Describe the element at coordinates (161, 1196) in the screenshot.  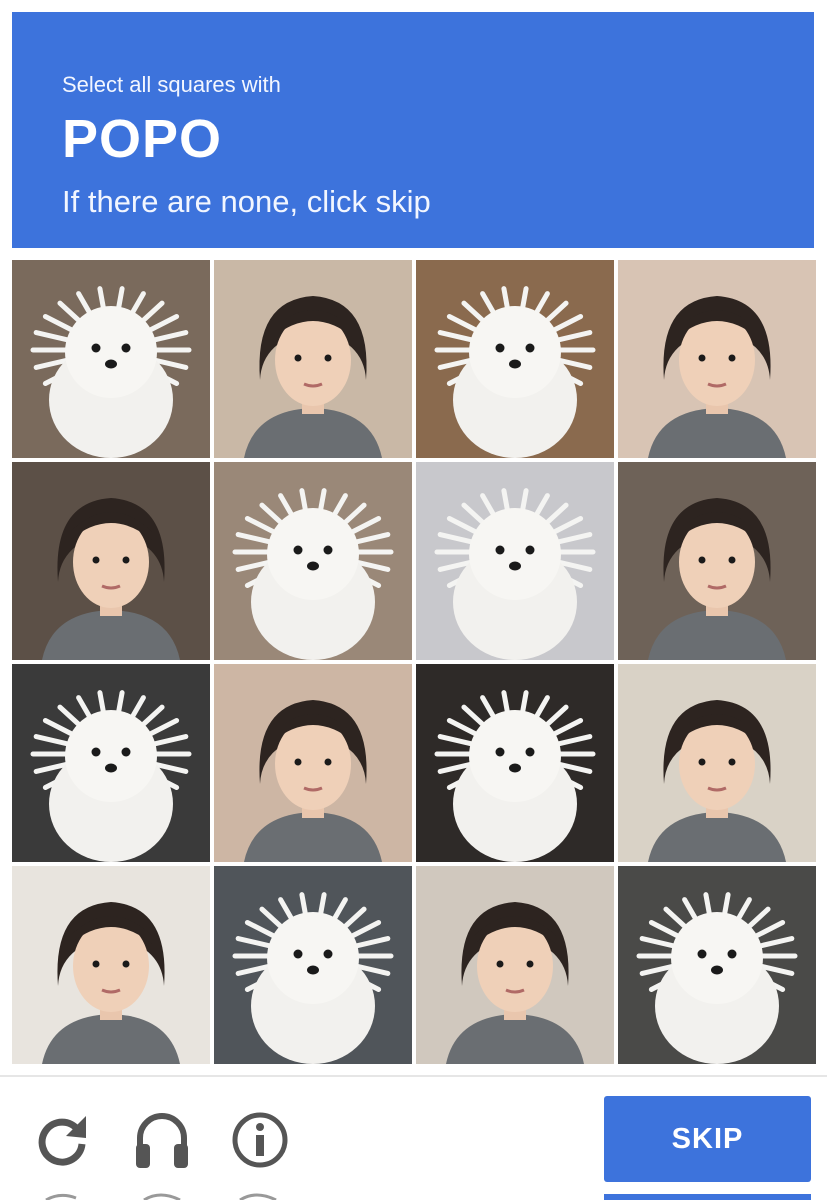
I see `cropped-icons-row` at that location.